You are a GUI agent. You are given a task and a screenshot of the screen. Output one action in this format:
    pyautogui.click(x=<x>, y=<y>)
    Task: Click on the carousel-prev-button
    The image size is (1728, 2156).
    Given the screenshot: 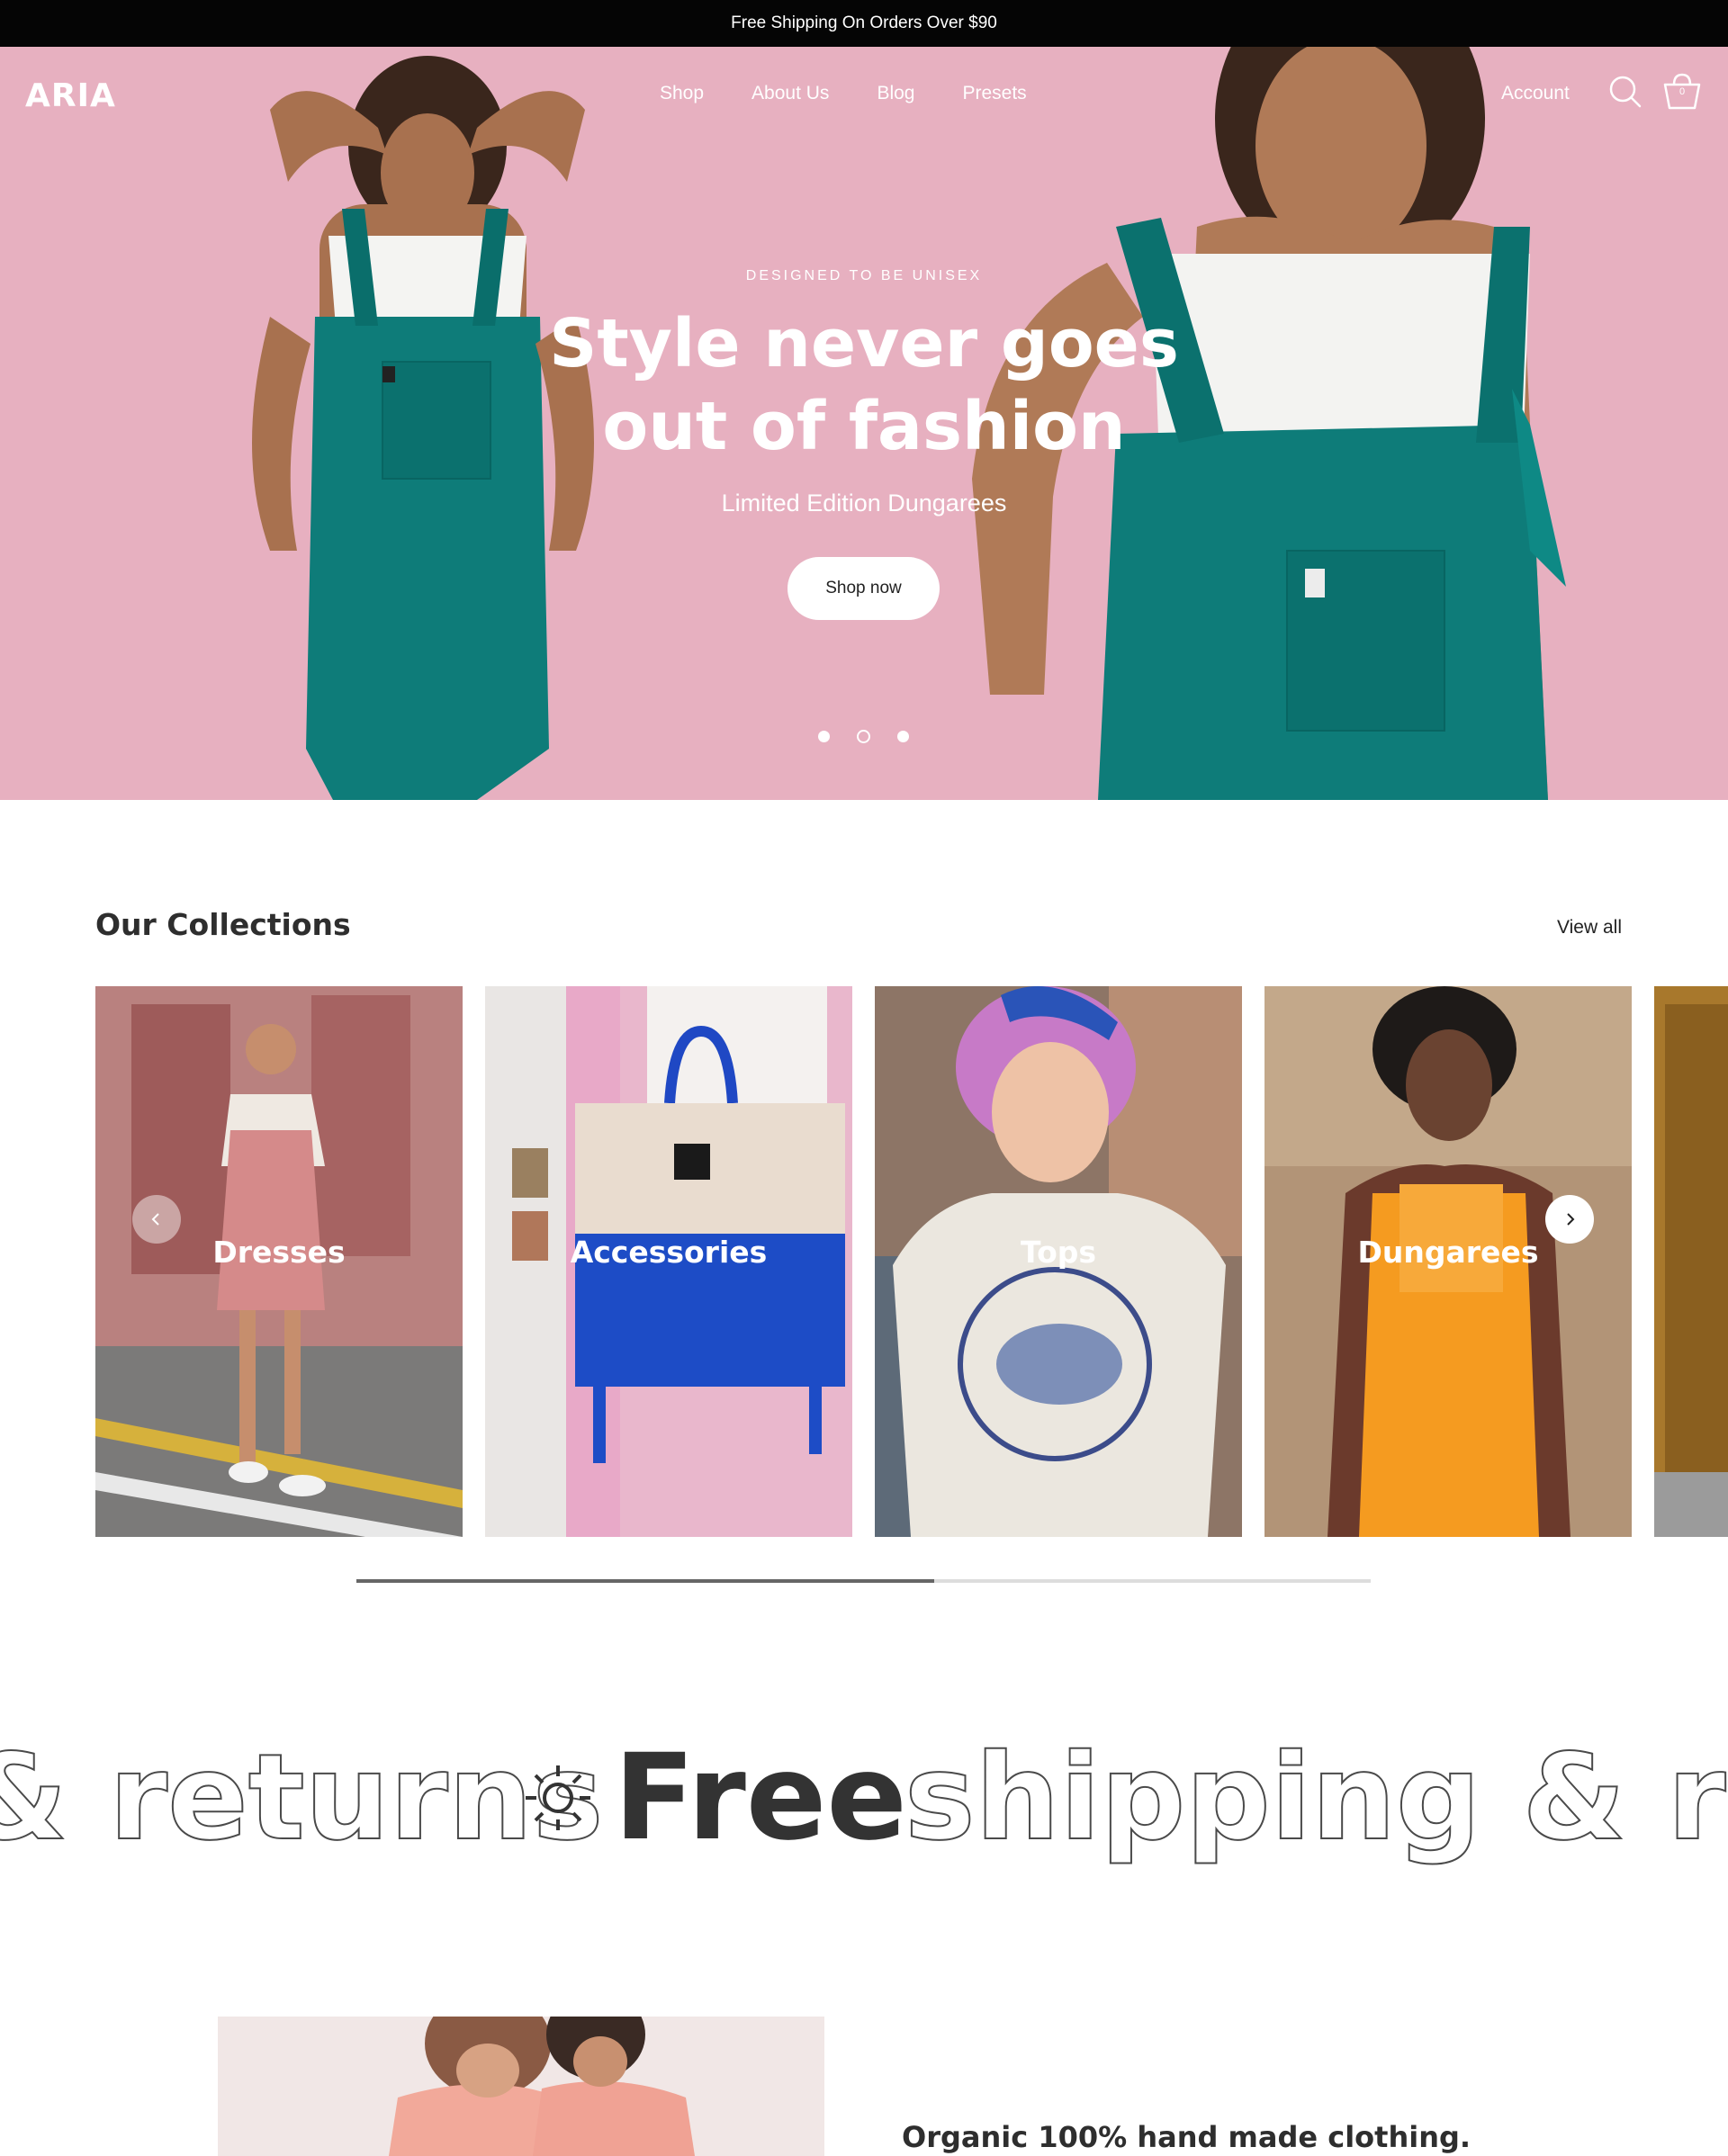 What is the action you would take?
    pyautogui.click(x=156, y=1219)
    